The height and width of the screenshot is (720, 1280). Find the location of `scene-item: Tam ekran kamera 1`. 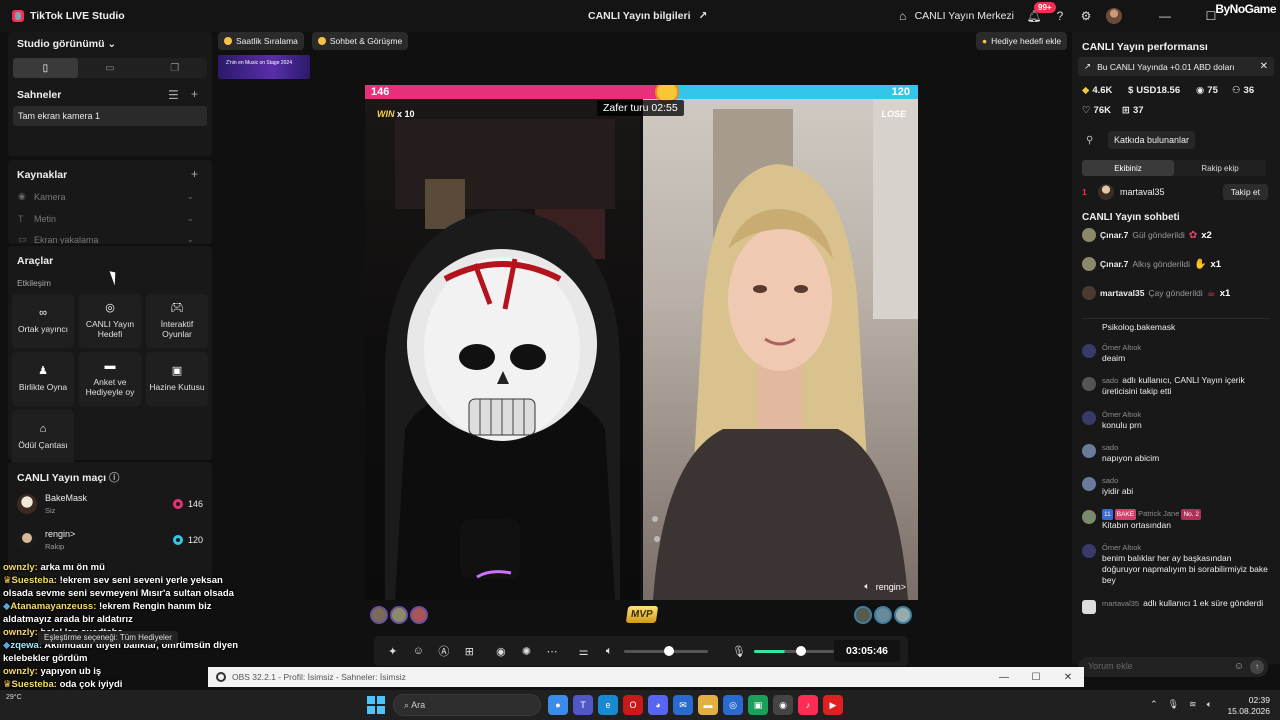

scene-item: Tam ekran kamera 1 is located at coordinates (110, 116).